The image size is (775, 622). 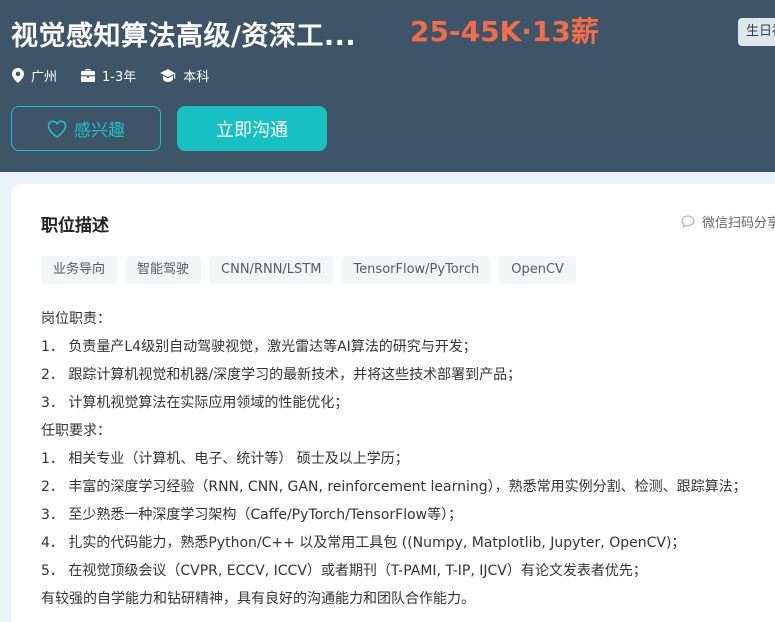 I want to click on skill-tag: OpenCV, so click(x=537, y=270).